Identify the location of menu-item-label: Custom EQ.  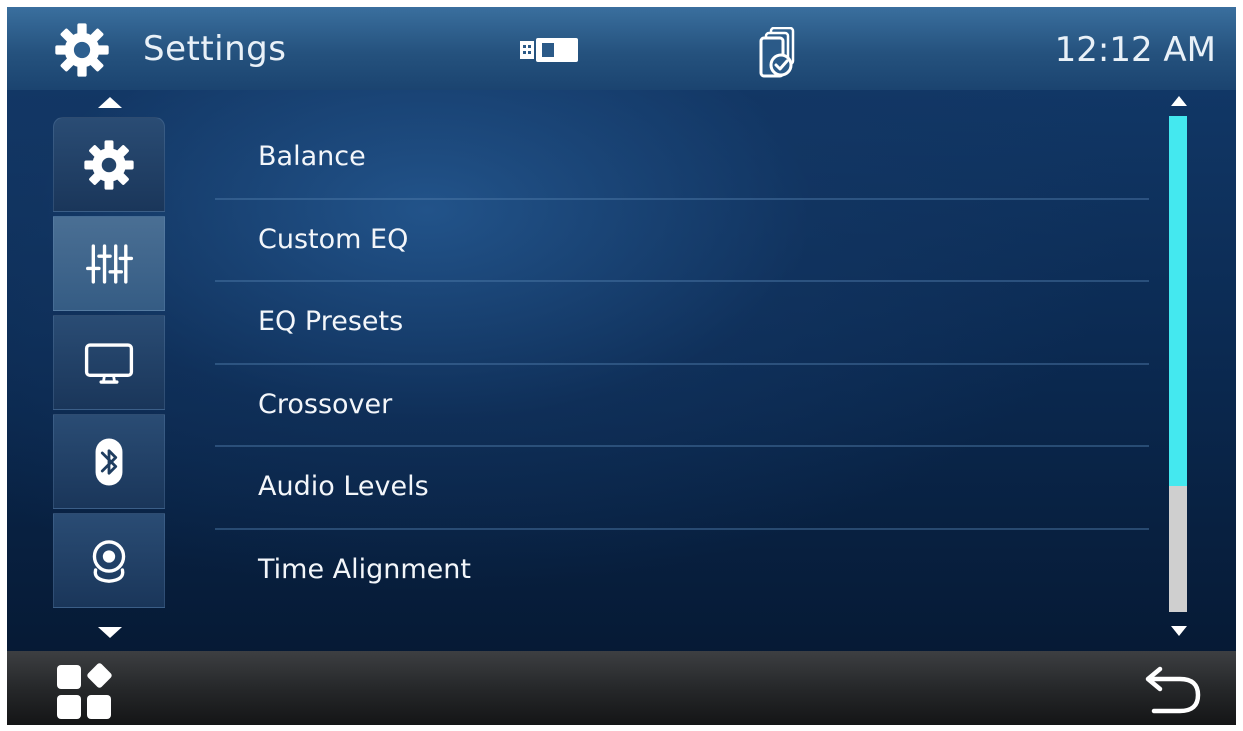
(333, 239).